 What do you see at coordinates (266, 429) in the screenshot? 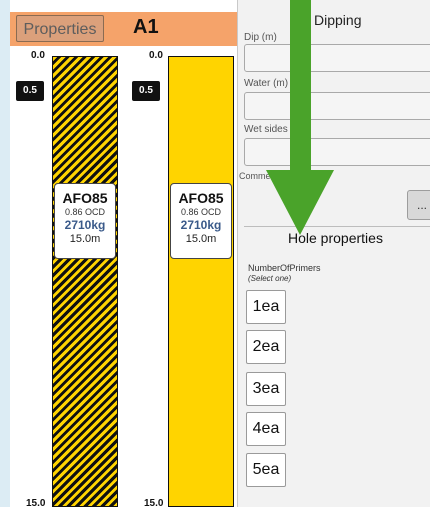
I see `primers-option-4: 4ea` at bounding box center [266, 429].